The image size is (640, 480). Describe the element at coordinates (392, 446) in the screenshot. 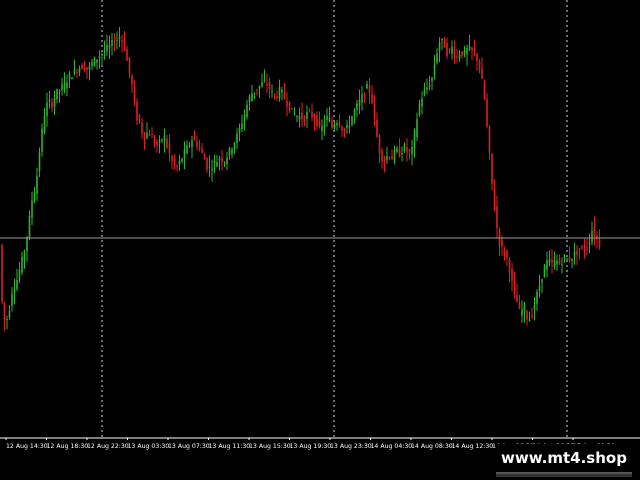

I see `x-tick-label: 14 Aug 04:30` at that location.